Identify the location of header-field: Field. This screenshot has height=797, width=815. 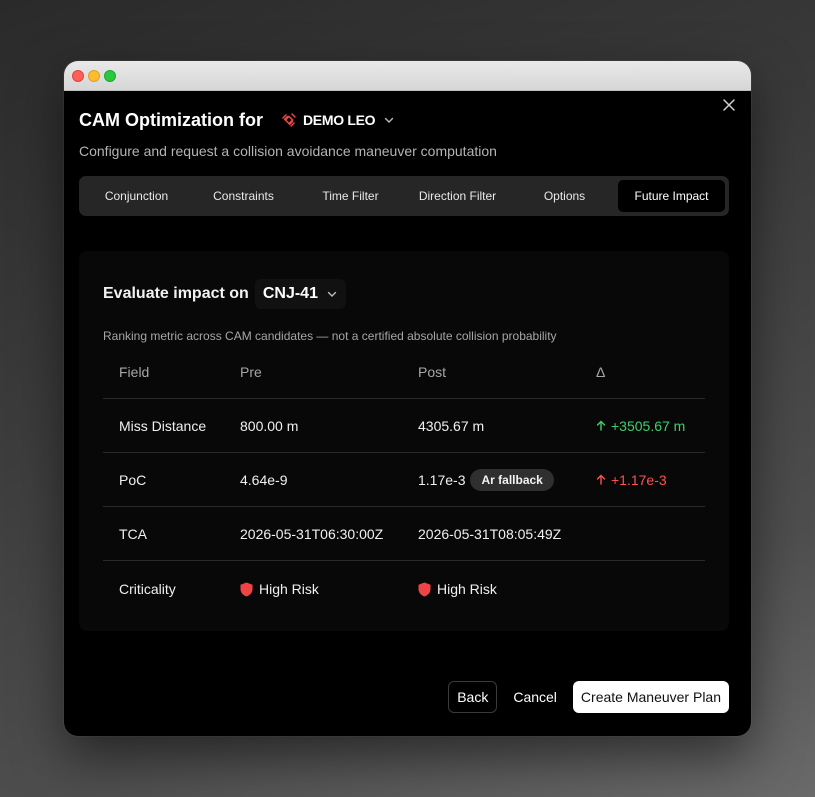
(134, 371).